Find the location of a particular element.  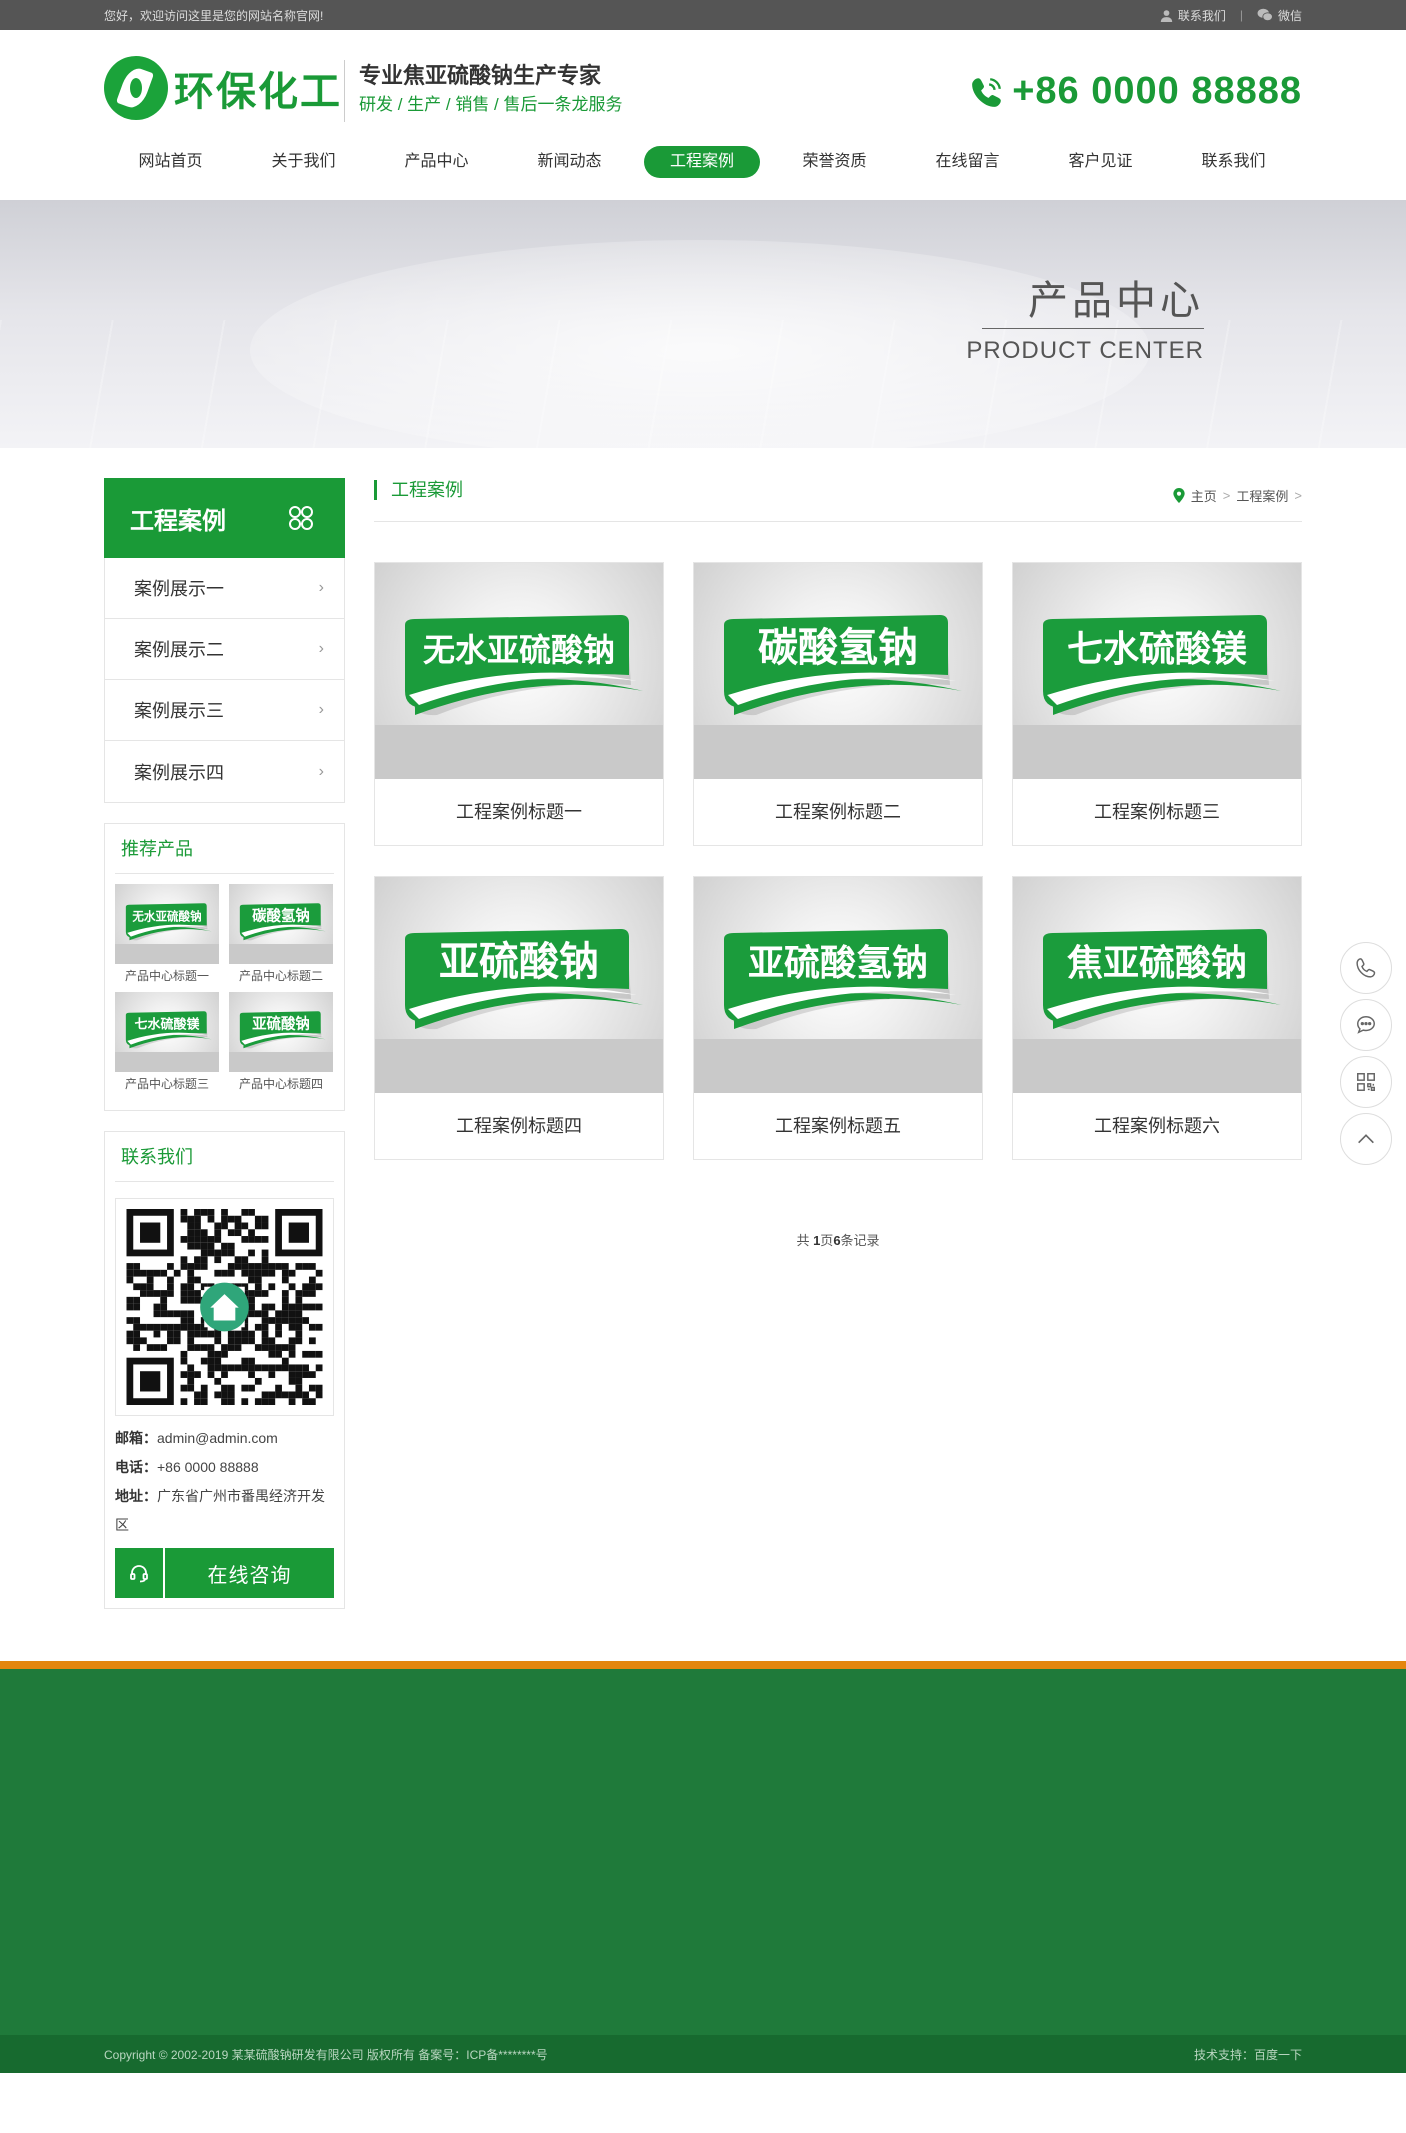

sidebar-item-case-4: 案例展示四 › is located at coordinates (224, 771).